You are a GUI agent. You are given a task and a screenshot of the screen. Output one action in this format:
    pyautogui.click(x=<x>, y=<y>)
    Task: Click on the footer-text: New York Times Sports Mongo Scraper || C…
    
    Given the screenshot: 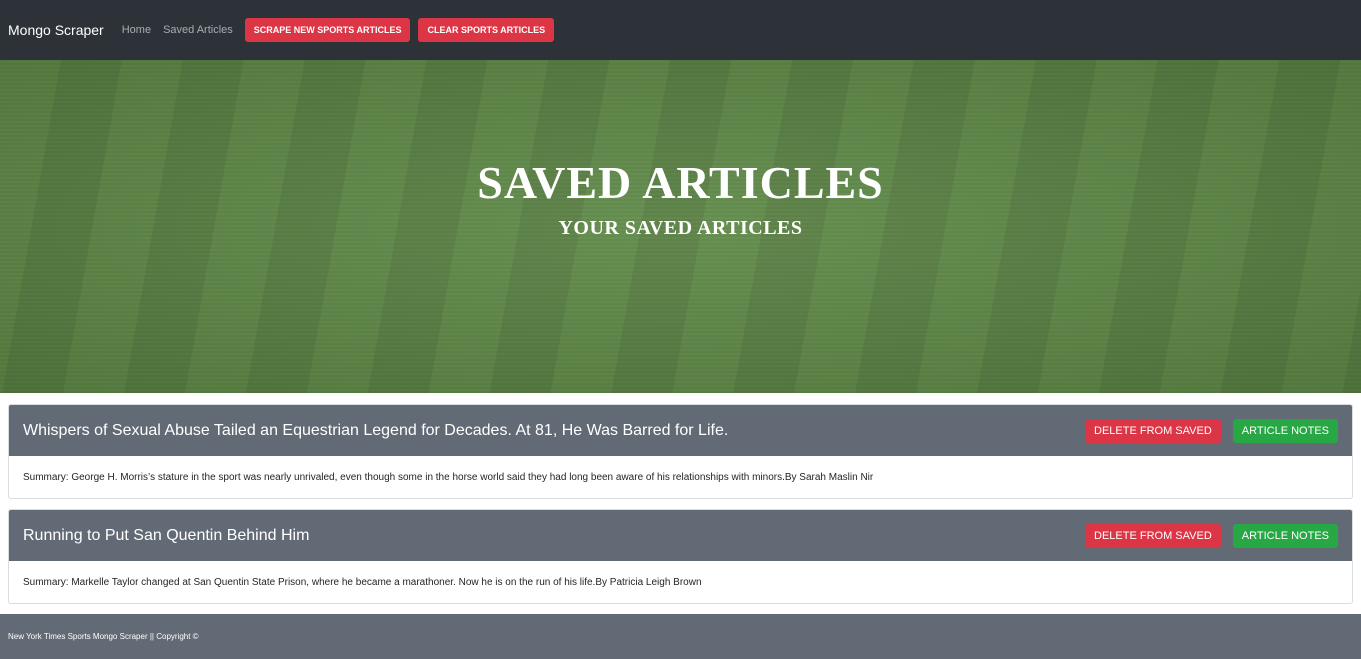 What is the action you would take?
    pyautogui.click(x=103, y=636)
    